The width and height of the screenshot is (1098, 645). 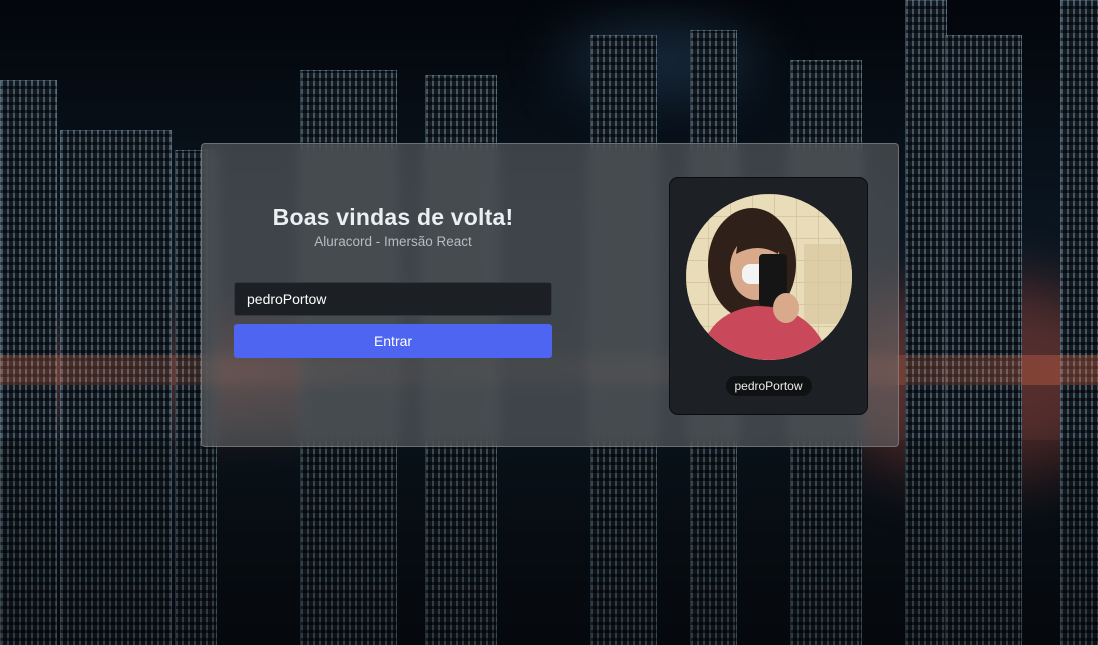 I want to click on username-input, so click(x=393, y=299).